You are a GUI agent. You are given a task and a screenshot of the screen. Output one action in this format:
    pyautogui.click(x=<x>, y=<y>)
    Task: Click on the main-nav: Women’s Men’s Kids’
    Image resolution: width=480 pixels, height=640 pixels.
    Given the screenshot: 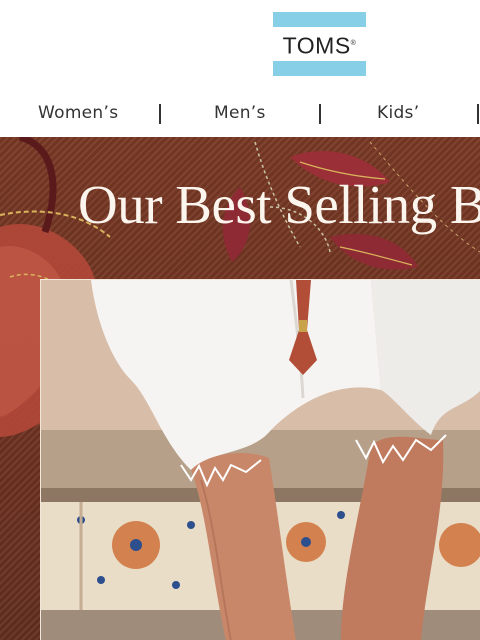 What is the action you would take?
    pyautogui.click(x=240, y=114)
    